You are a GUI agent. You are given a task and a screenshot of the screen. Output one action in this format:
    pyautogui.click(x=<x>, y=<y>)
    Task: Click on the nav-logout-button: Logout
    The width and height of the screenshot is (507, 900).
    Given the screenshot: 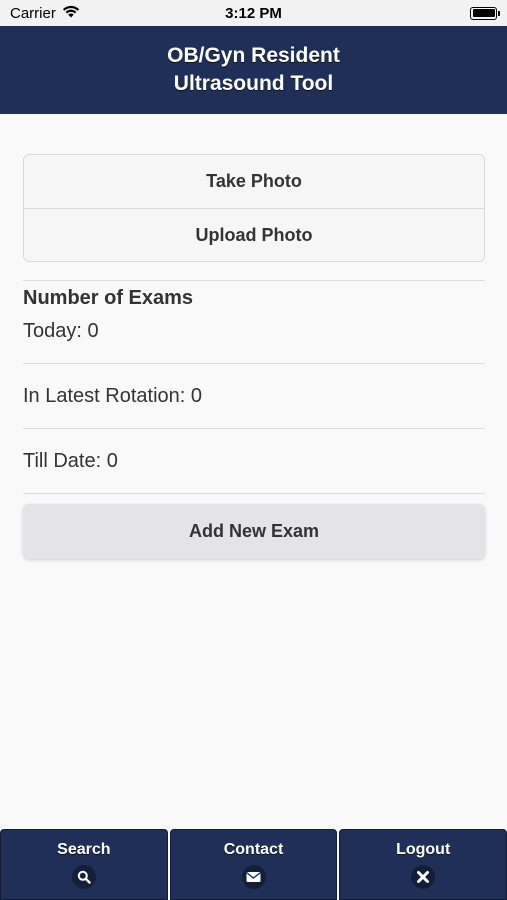 What is the action you would take?
    pyautogui.click(x=423, y=864)
    